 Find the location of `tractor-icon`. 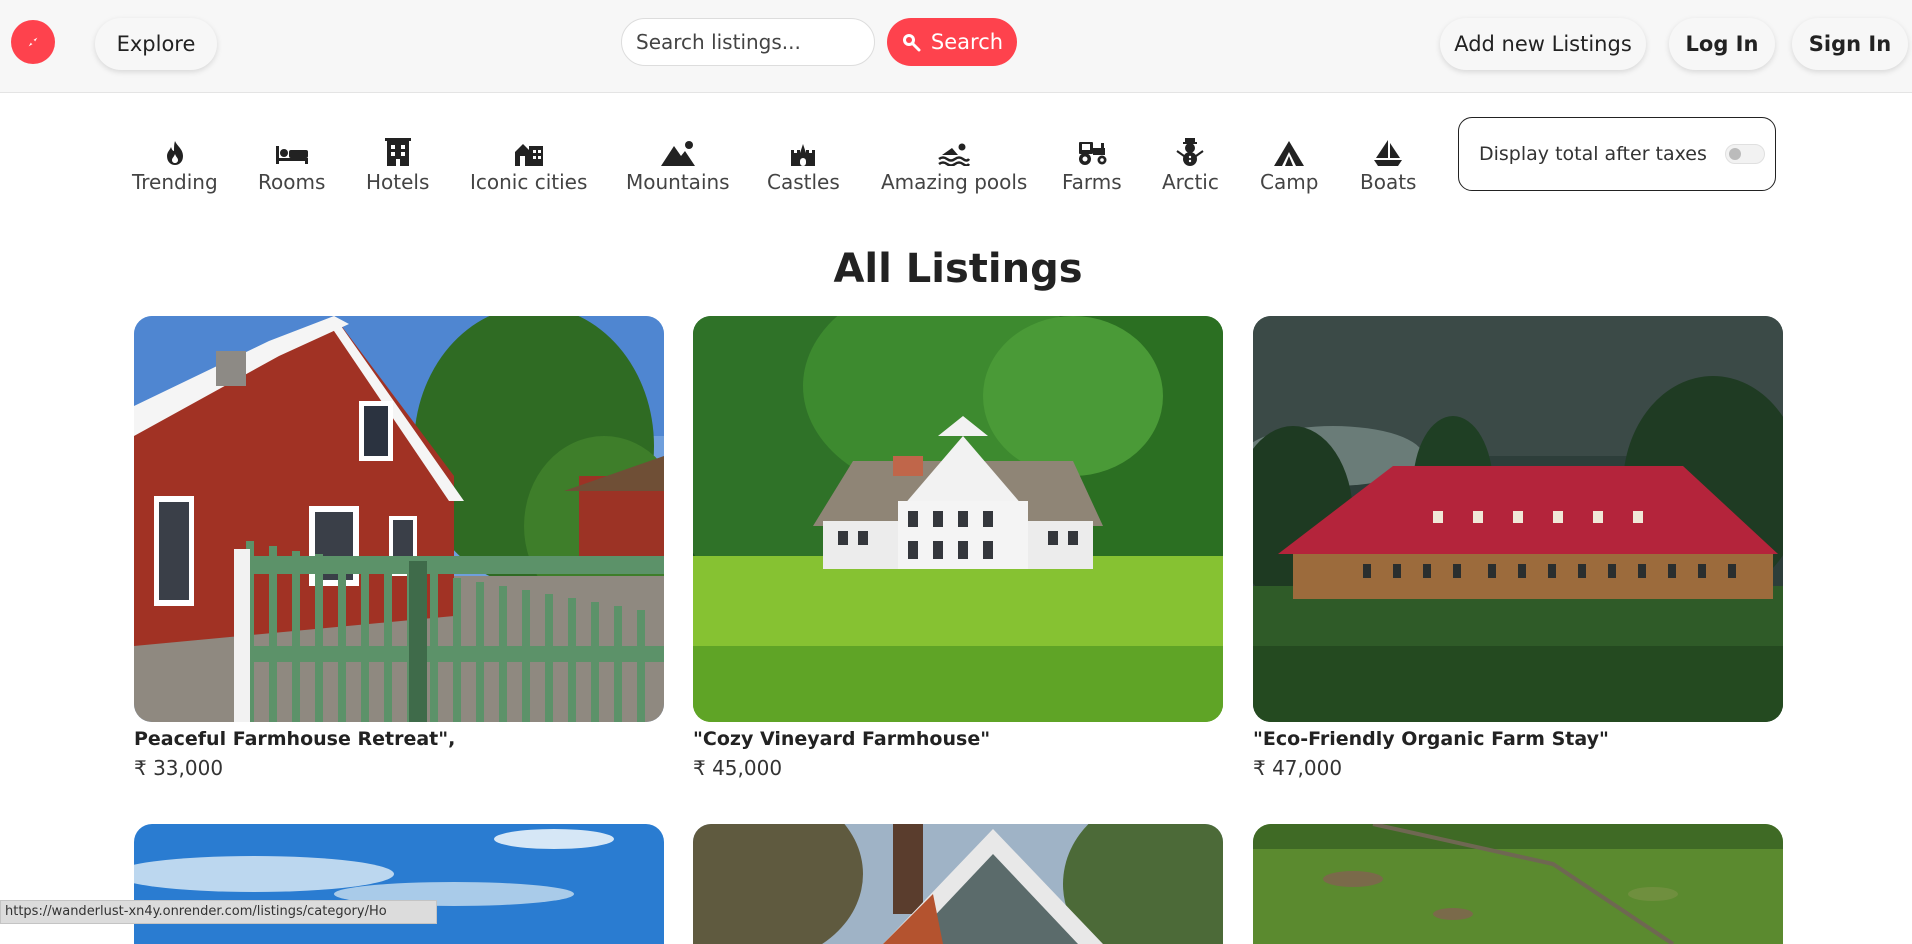

tractor-icon is located at coordinates (1092, 149).